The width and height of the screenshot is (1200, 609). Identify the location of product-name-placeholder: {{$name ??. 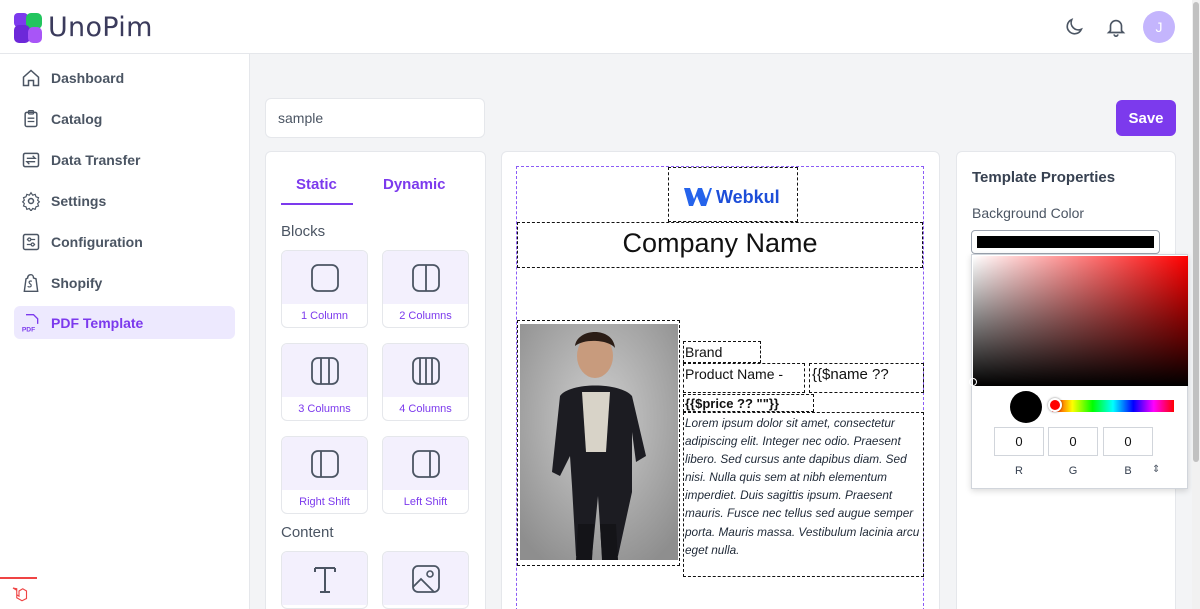
(850, 374).